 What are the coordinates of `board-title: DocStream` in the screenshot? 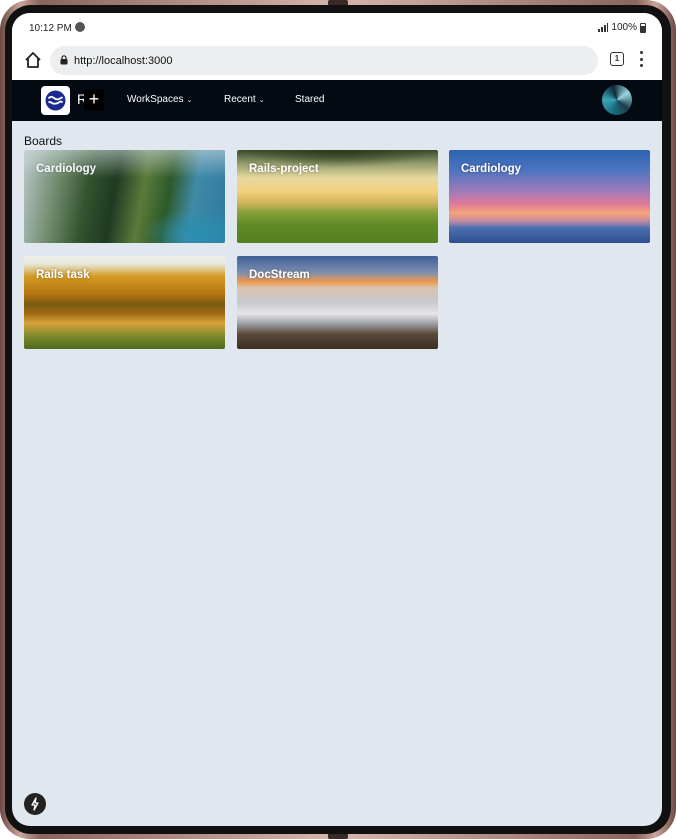 It's located at (279, 275).